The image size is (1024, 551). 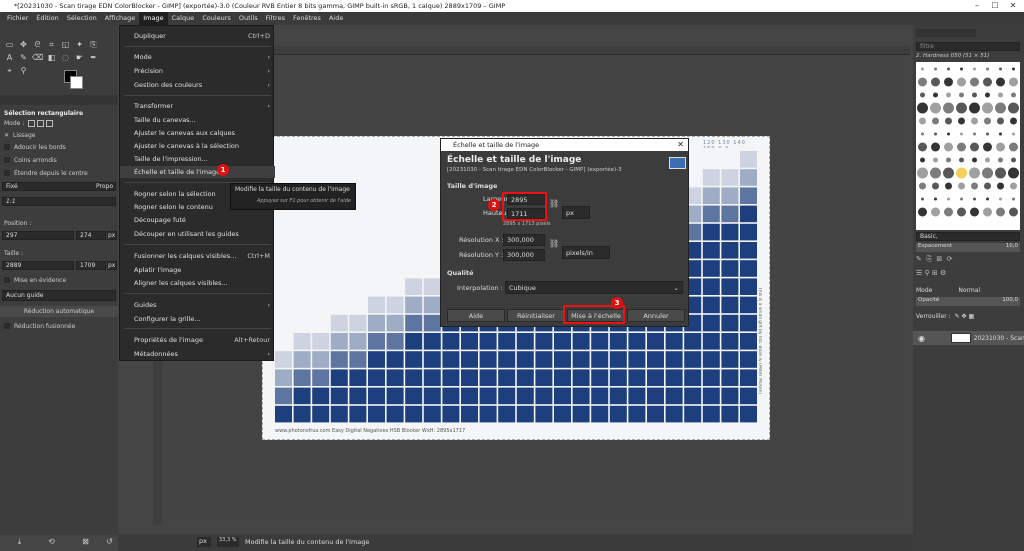 What do you see at coordinates (65, 57) in the screenshot?
I see `blur-icon: ◌` at bounding box center [65, 57].